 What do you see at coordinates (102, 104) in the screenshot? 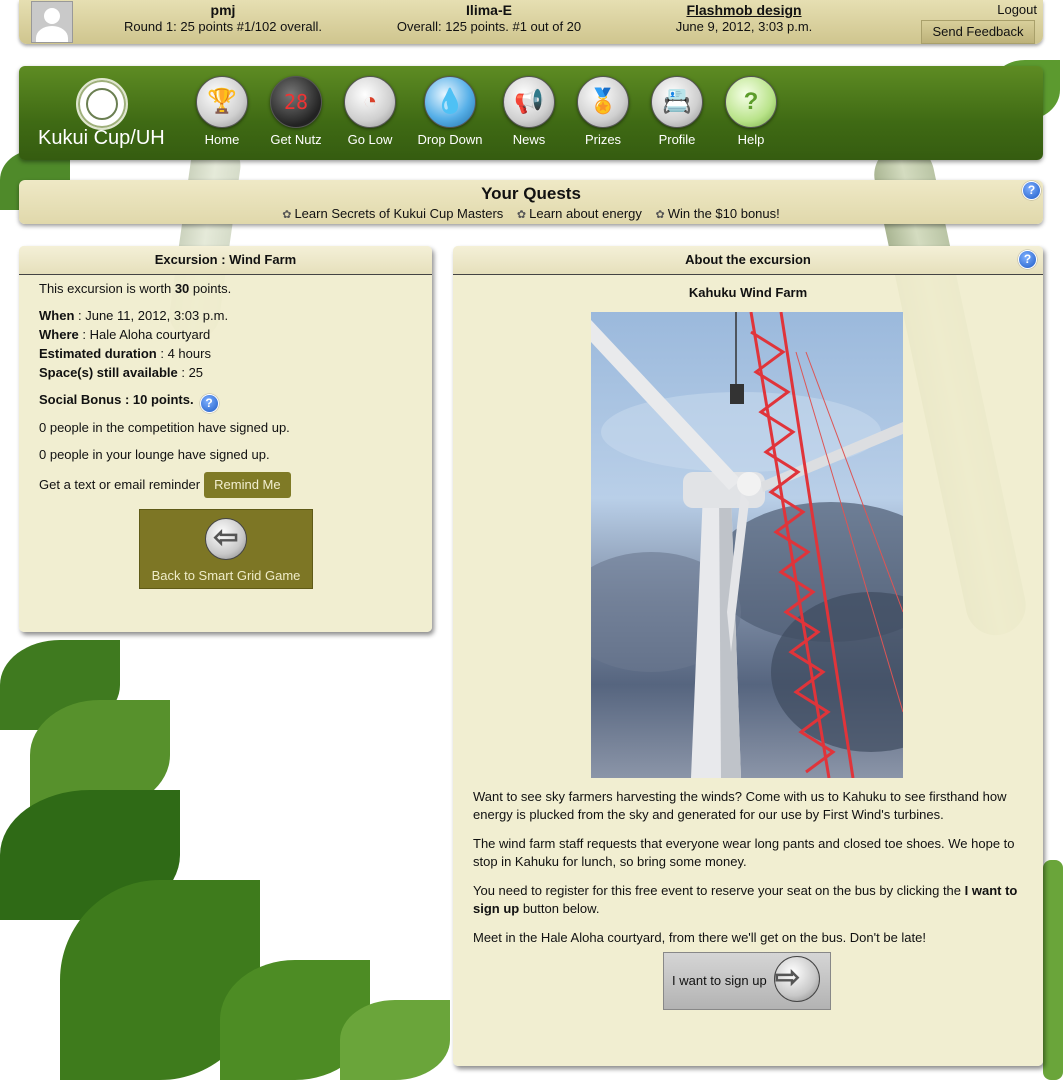
I see `university-seal-icon` at bounding box center [102, 104].